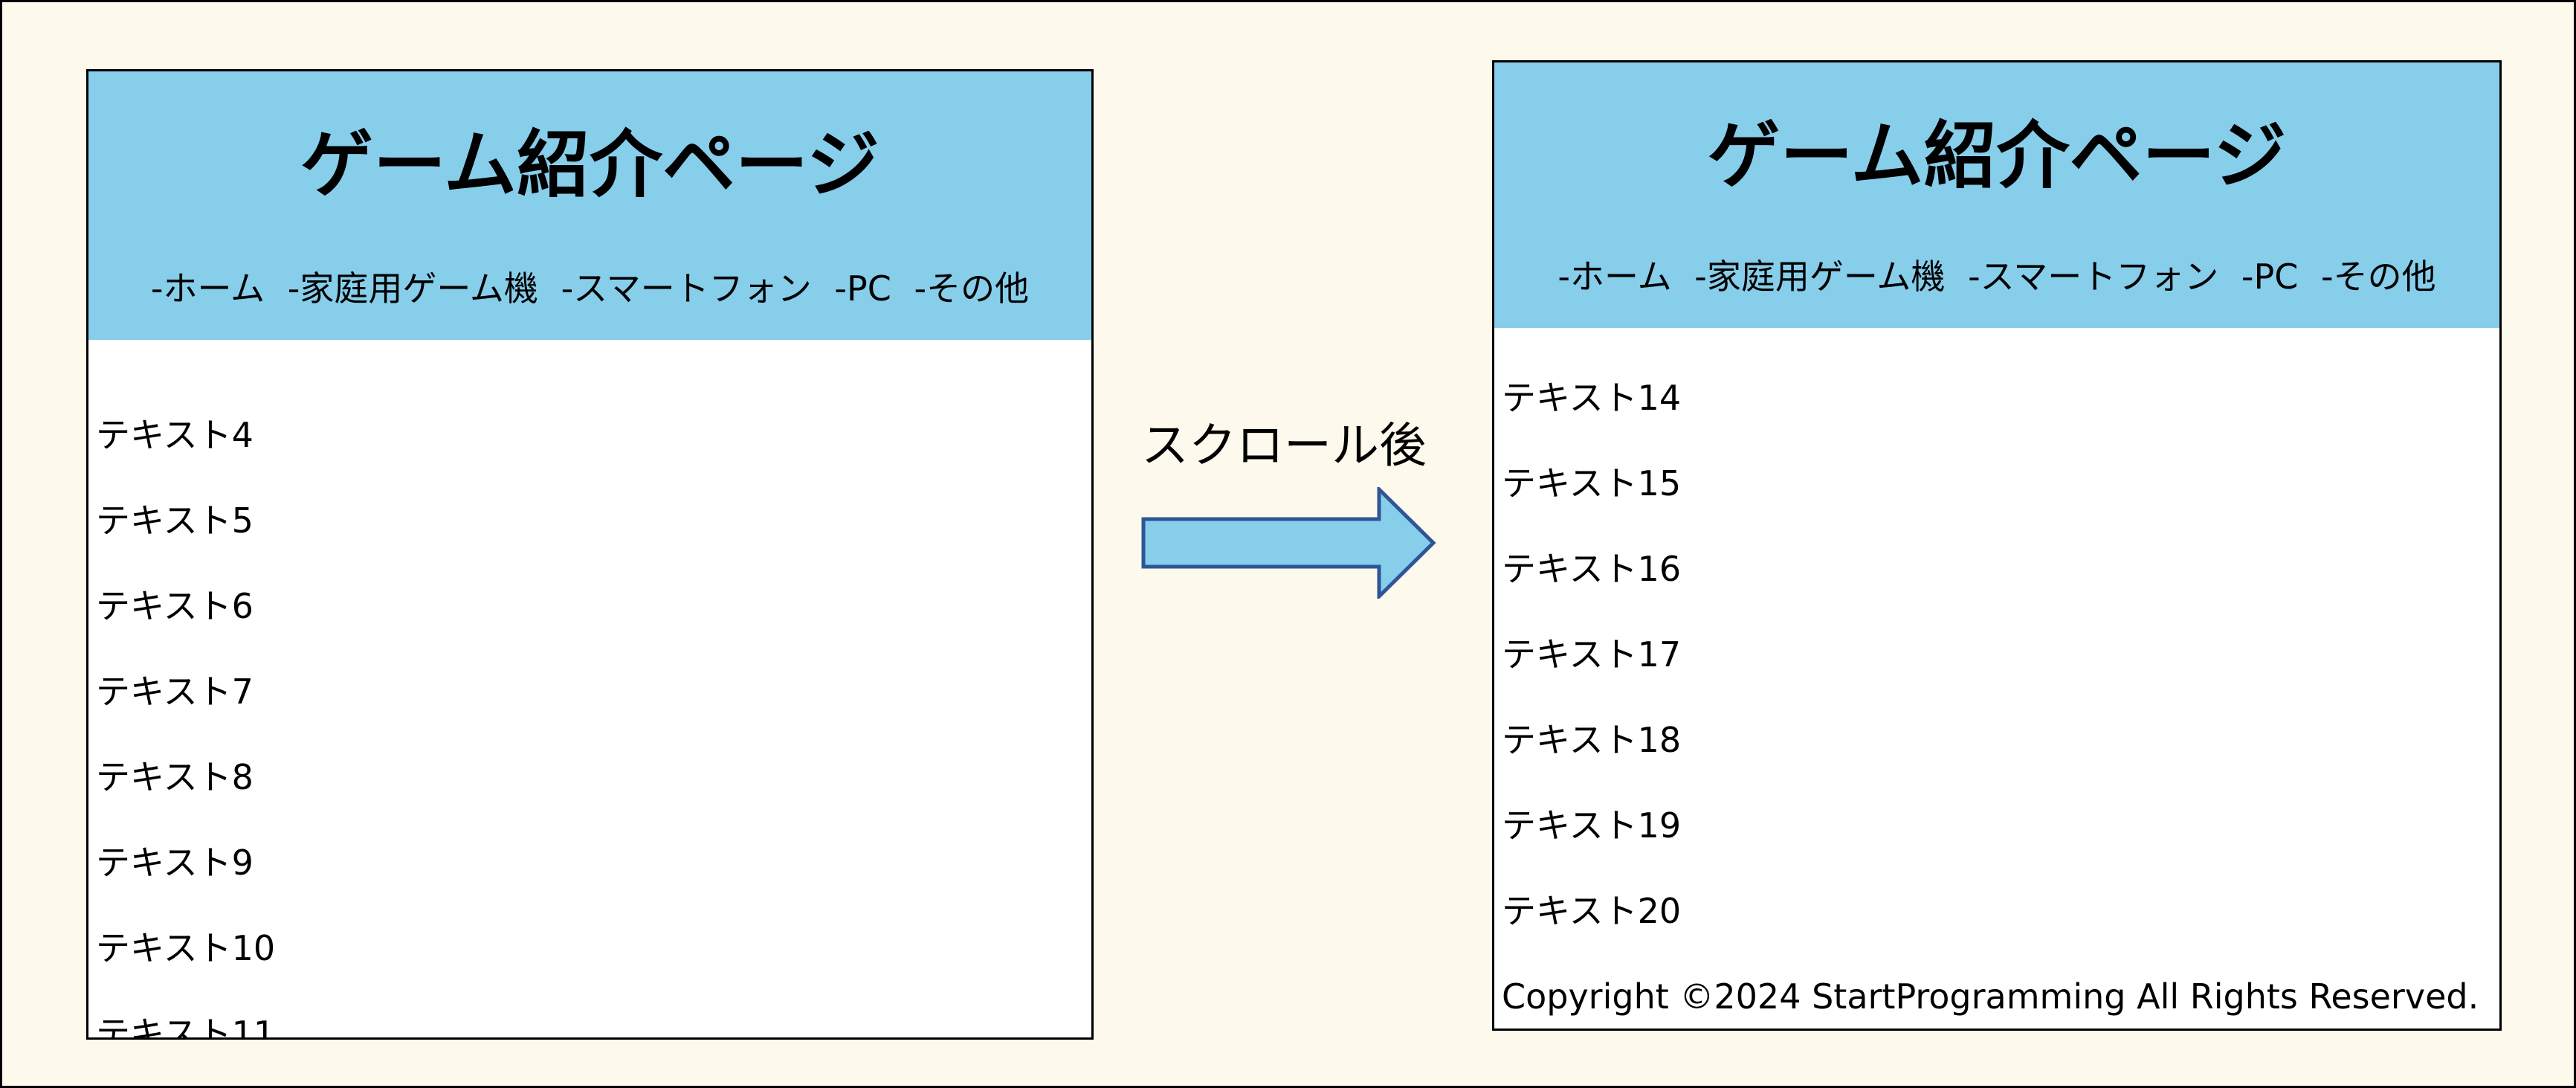  What do you see at coordinates (175, 520) in the screenshot?
I see `list-item: テキスト5` at bounding box center [175, 520].